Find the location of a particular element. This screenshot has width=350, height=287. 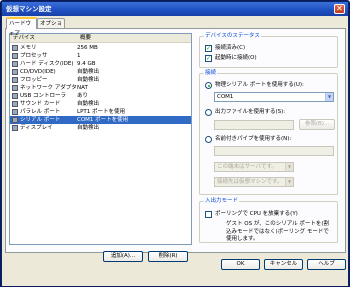

output-file-input is located at coordinates (254, 125).